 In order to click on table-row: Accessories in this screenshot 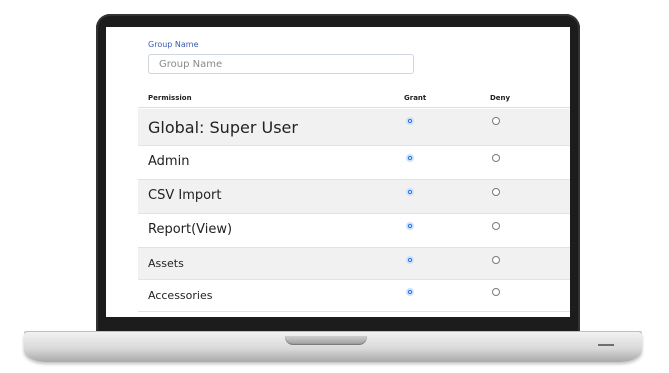, I will do `click(354, 296)`.